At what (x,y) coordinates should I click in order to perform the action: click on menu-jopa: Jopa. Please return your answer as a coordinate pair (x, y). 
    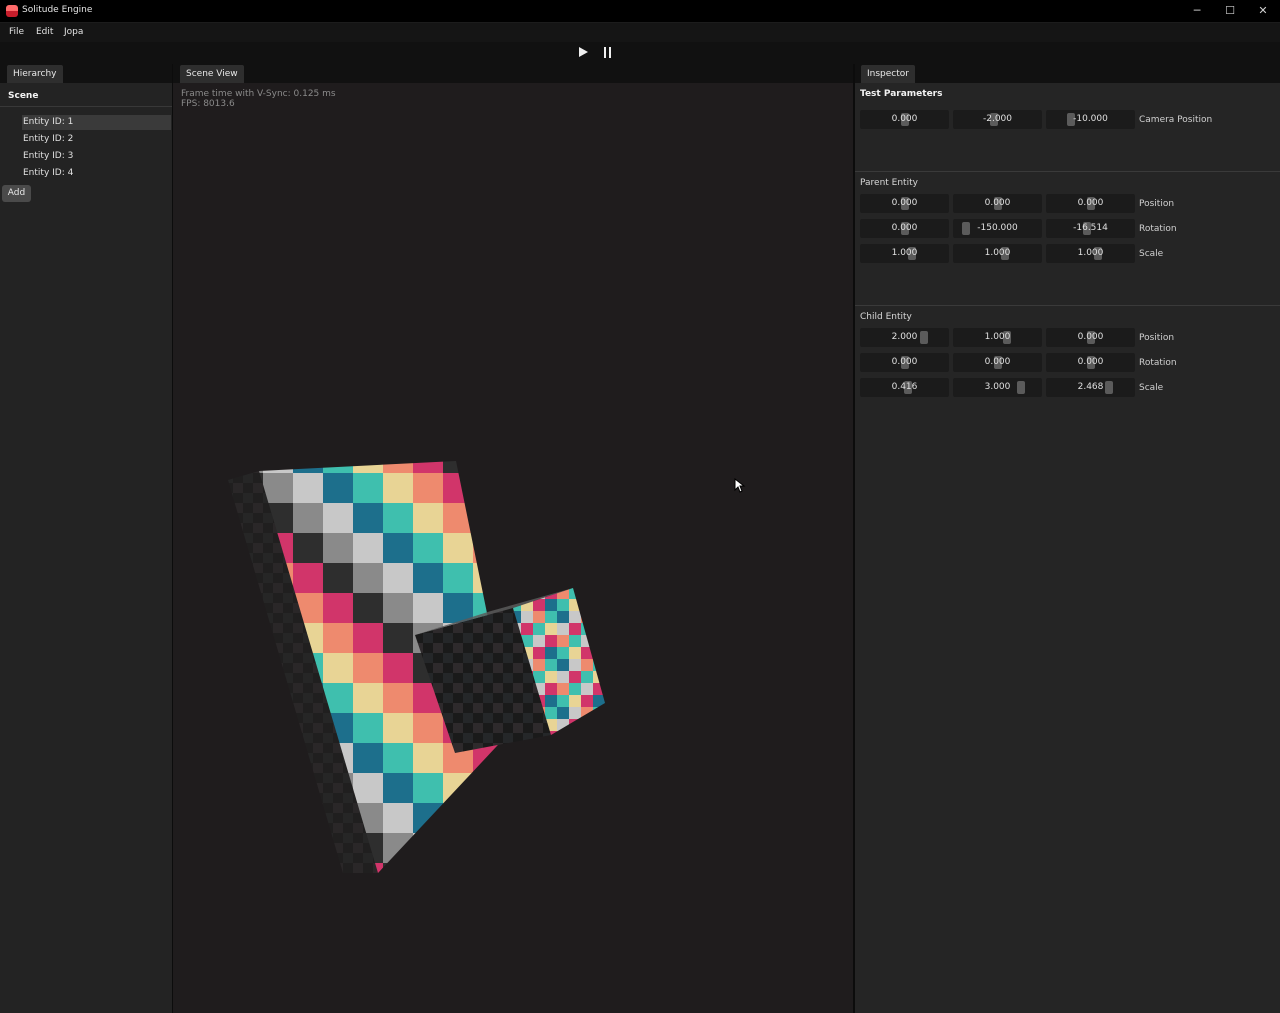
    Looking at the image, I should click on (73, 32).